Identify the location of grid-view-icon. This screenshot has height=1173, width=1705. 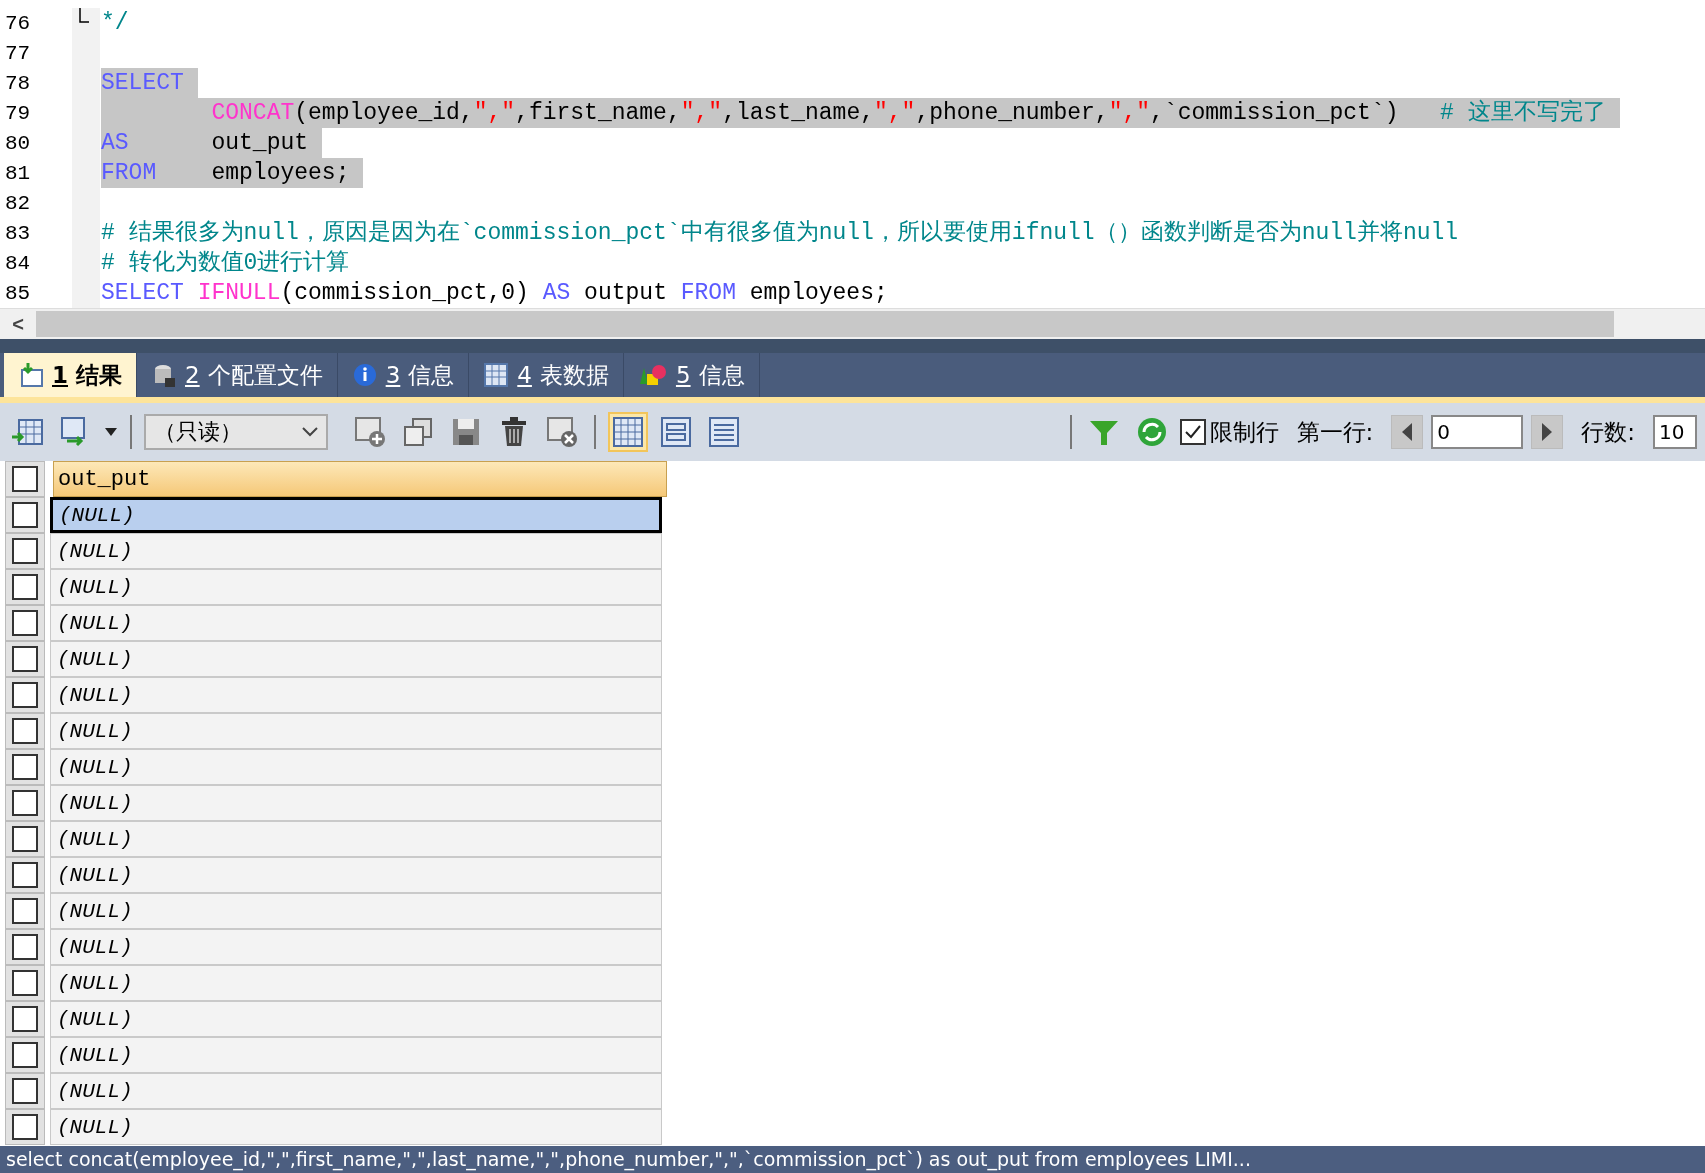
(628, 432).